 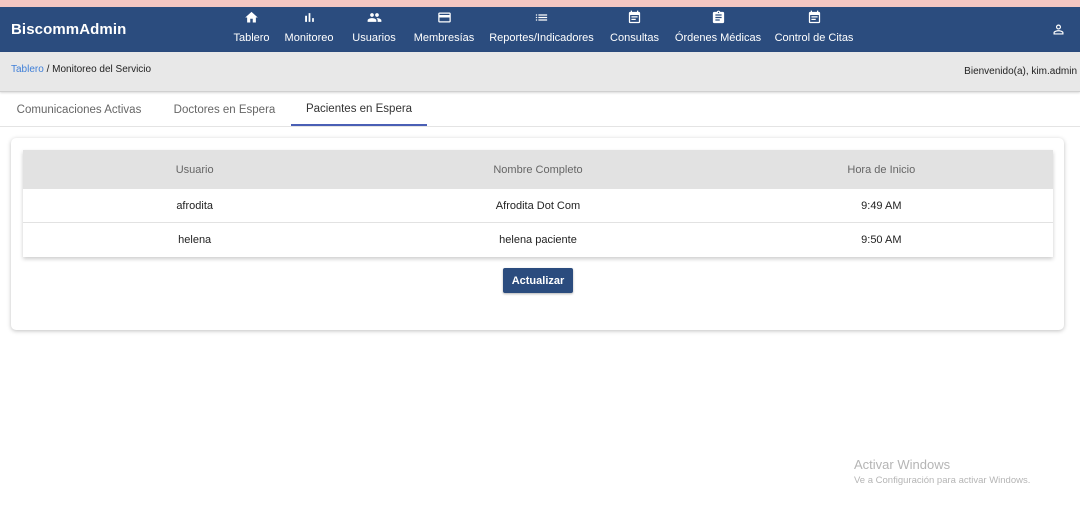 What do you see at coordinates (251, 38) in the screenshot?
I see `nav-item-label: Tablero` at bounding box center [251, 38].